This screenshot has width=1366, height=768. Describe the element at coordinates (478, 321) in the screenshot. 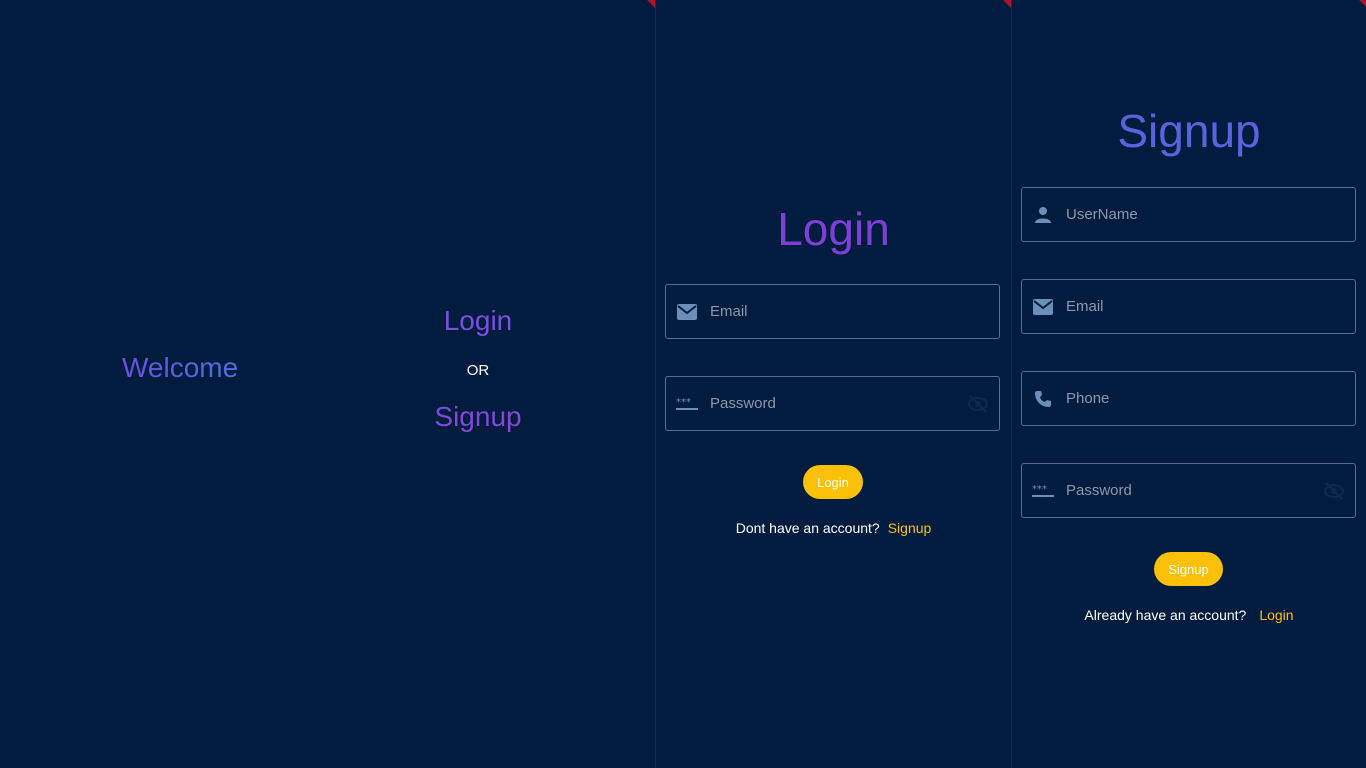

I see `home-login-button: Login` at that location.